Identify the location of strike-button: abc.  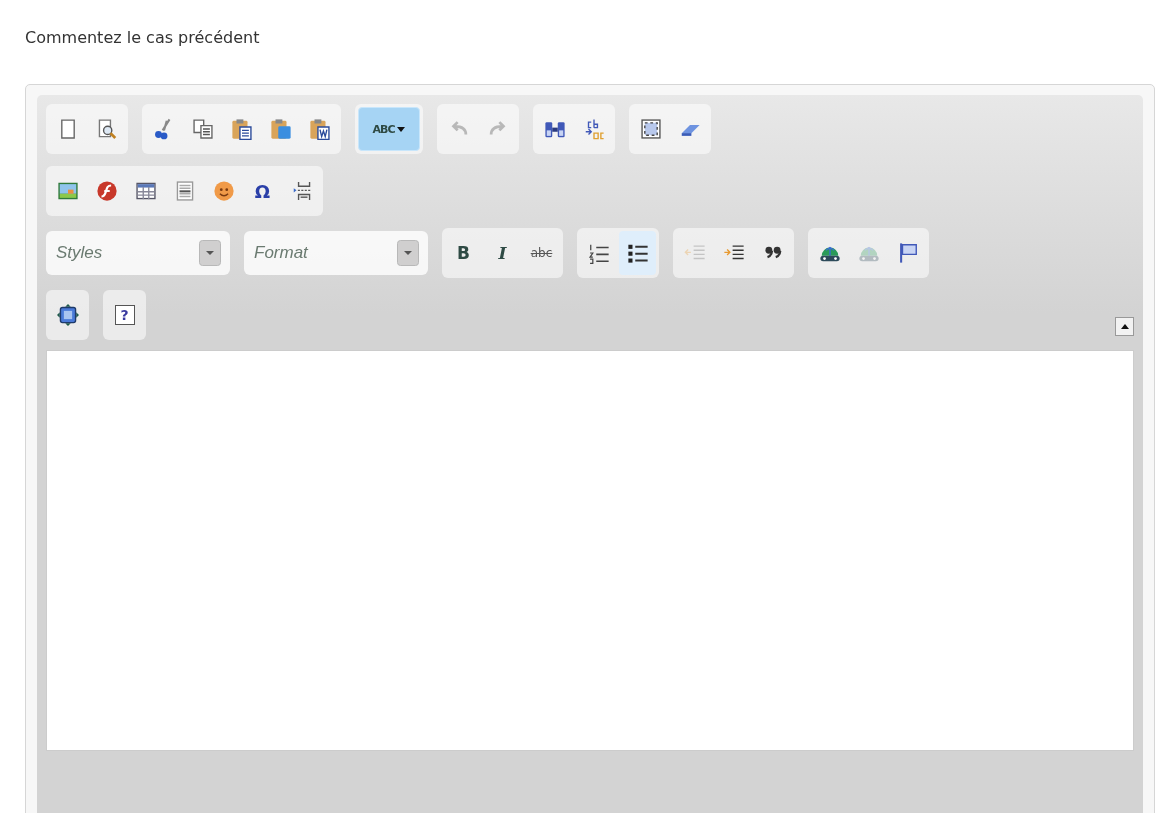
(541, 253).